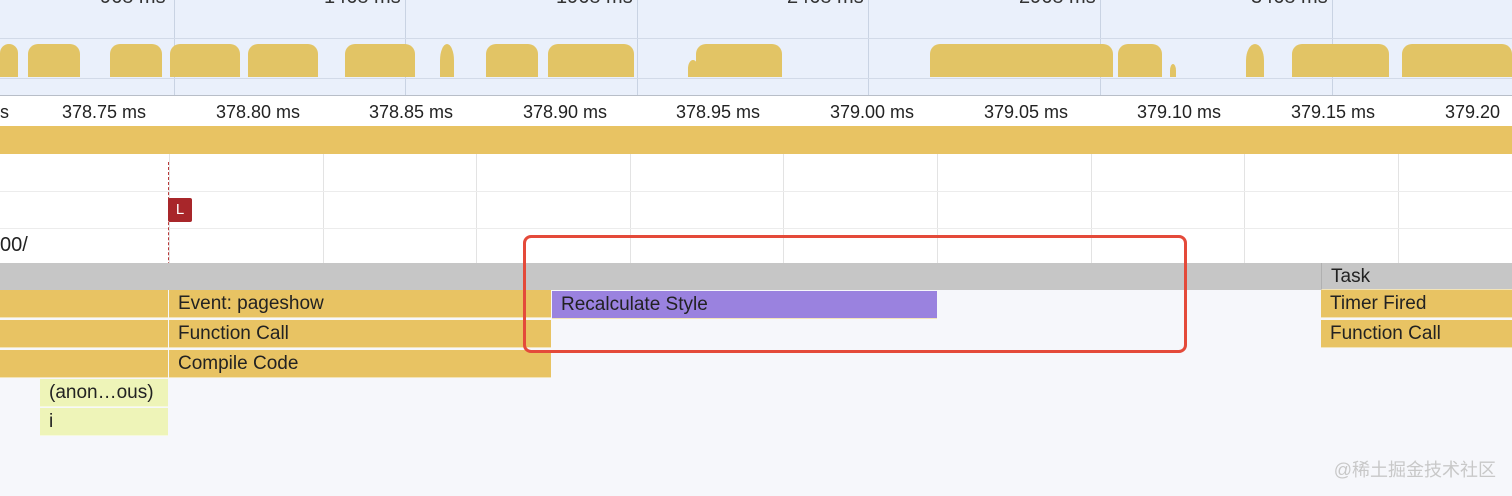 Image resolution: width=1512 pixels, height=496 pixels. Describe the element at coordinates (14, 245) in the screenshot. I see `track-url-fragment: 00/` at that location.